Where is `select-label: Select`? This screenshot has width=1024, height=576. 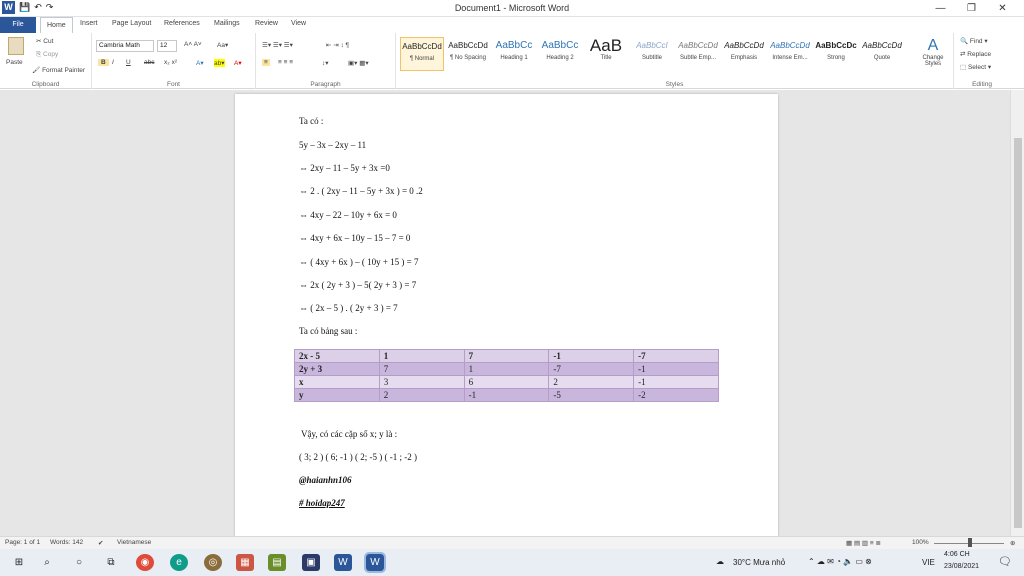
select-label: Select is located at coordinates (977, 67).